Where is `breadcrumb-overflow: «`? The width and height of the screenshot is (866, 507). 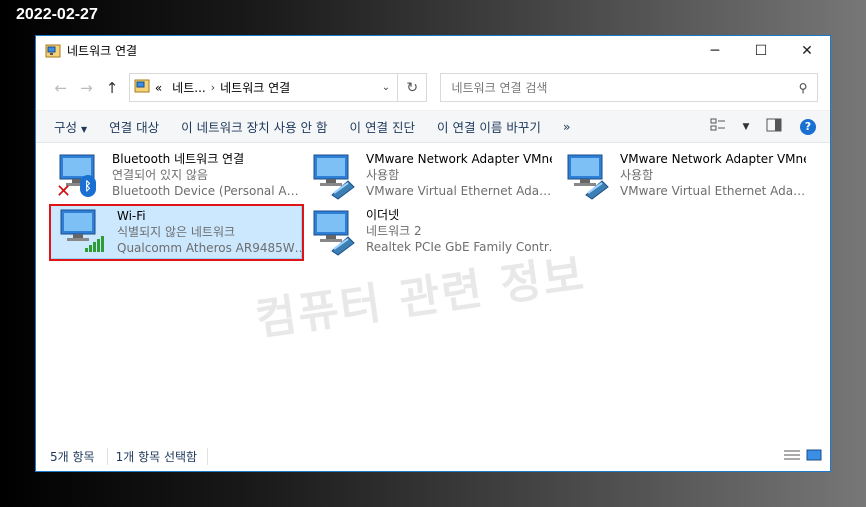 breadcrumb-overflow: « is located at coordinates (158, 88).